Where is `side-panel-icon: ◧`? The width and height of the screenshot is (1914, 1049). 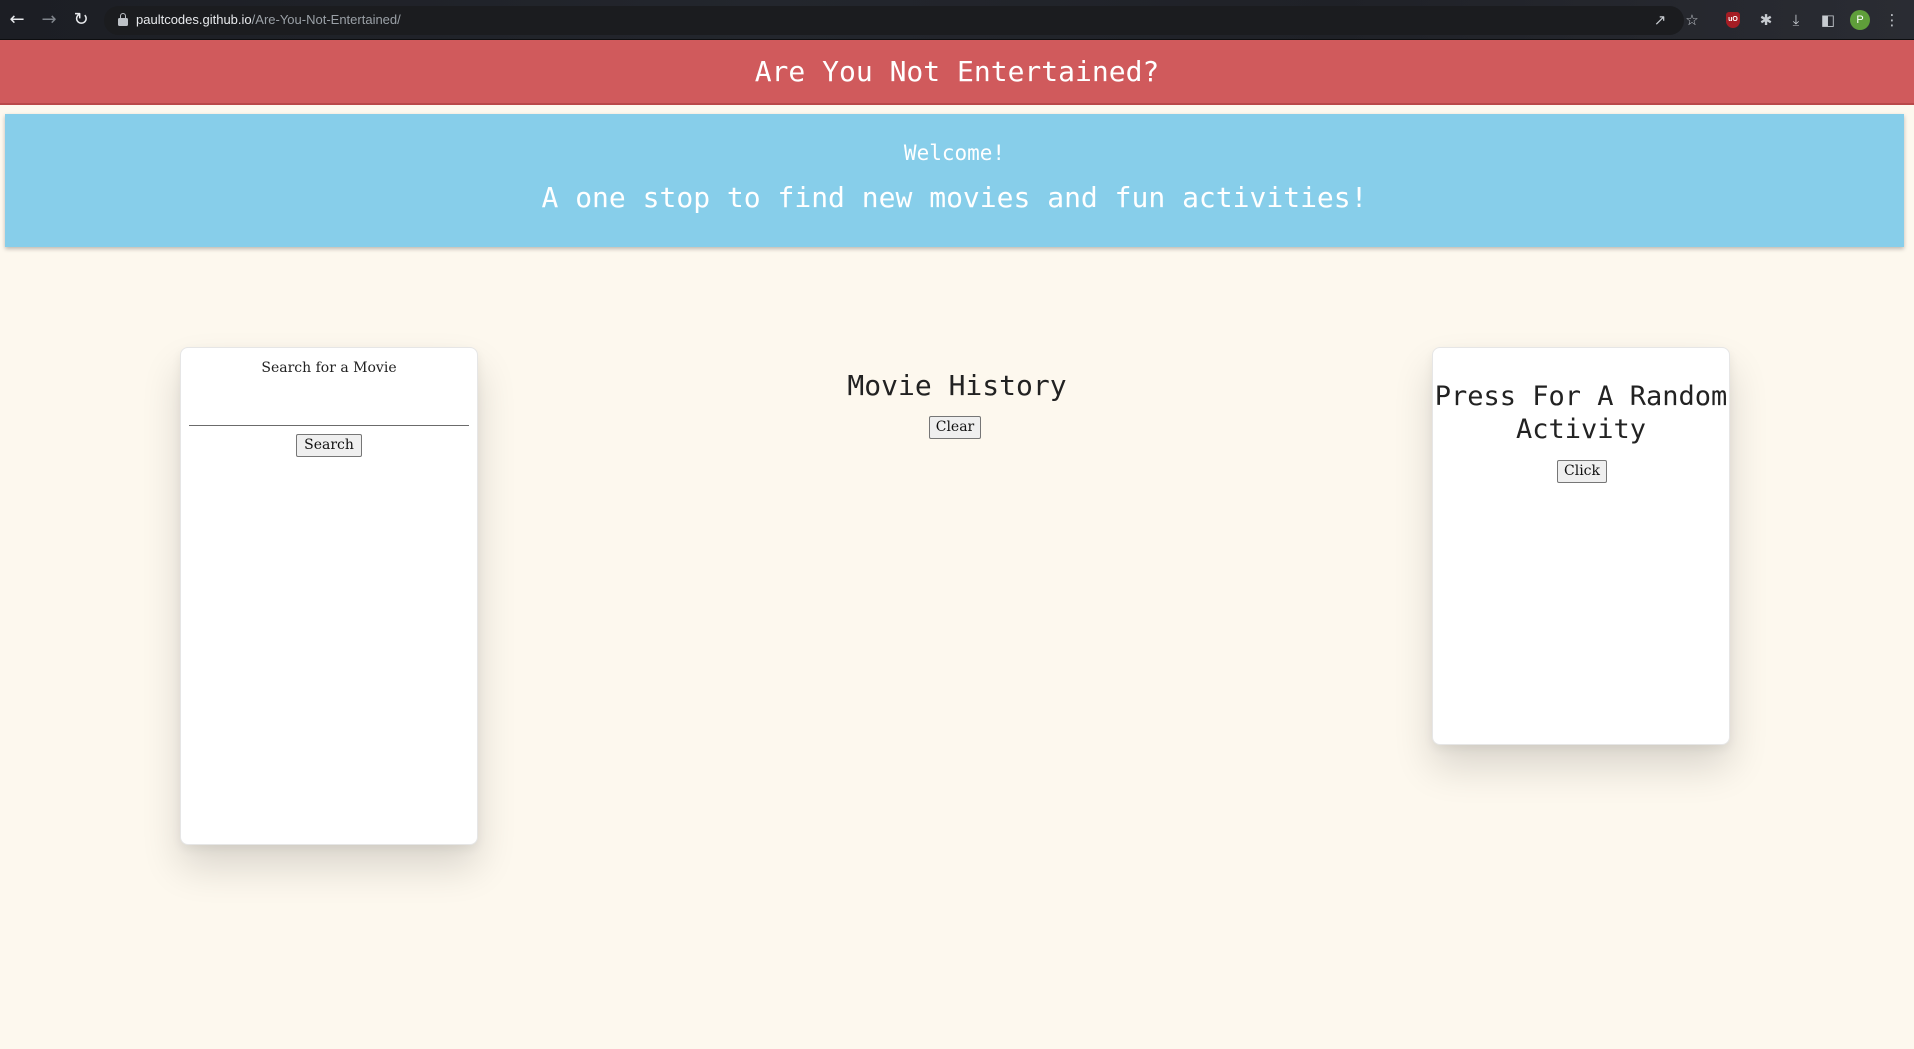
side-panel-icon: ◧ is located at coordinates (1828, 20).